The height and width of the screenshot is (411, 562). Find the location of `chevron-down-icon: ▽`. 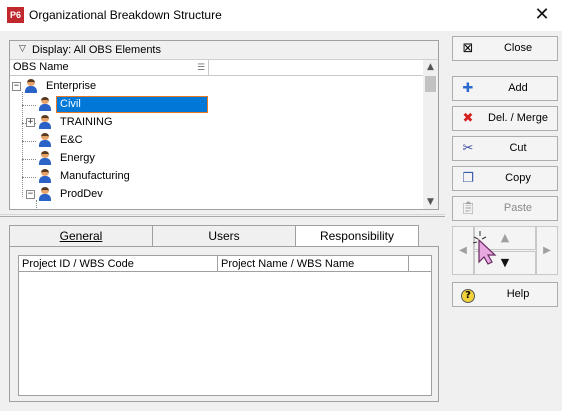

chevron-down-icon: ▽ is located at coordinates (22, 49).